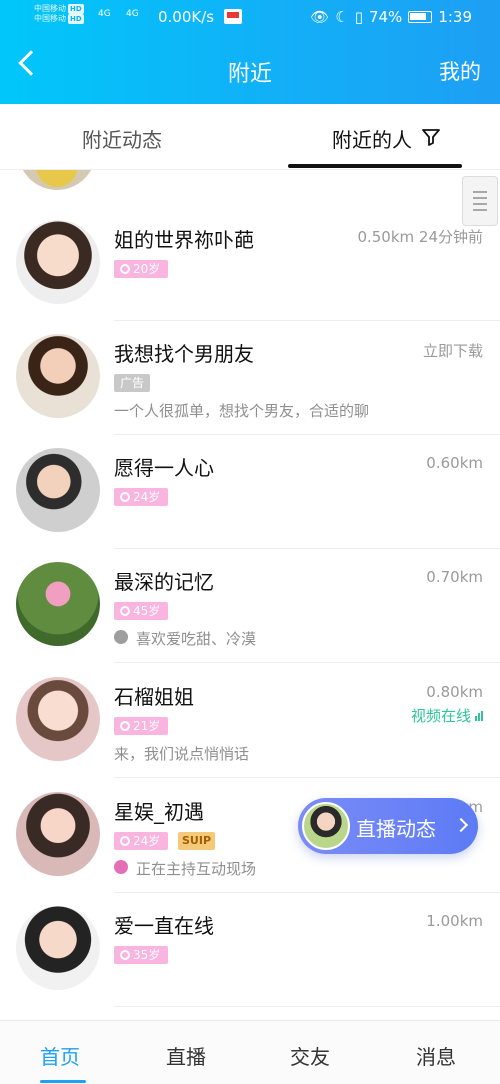 The width and height of the screenshot is (500, 1084). What do you see at coordinates (420, 17) in the screenshot?
I see `battery-icon` at bounding box center [420, 17].